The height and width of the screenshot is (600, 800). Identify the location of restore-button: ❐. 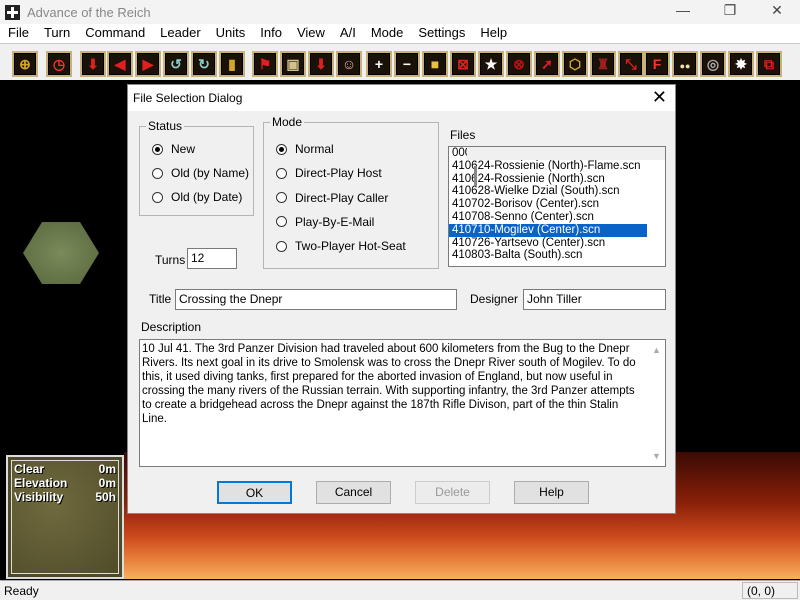
(730, 12).